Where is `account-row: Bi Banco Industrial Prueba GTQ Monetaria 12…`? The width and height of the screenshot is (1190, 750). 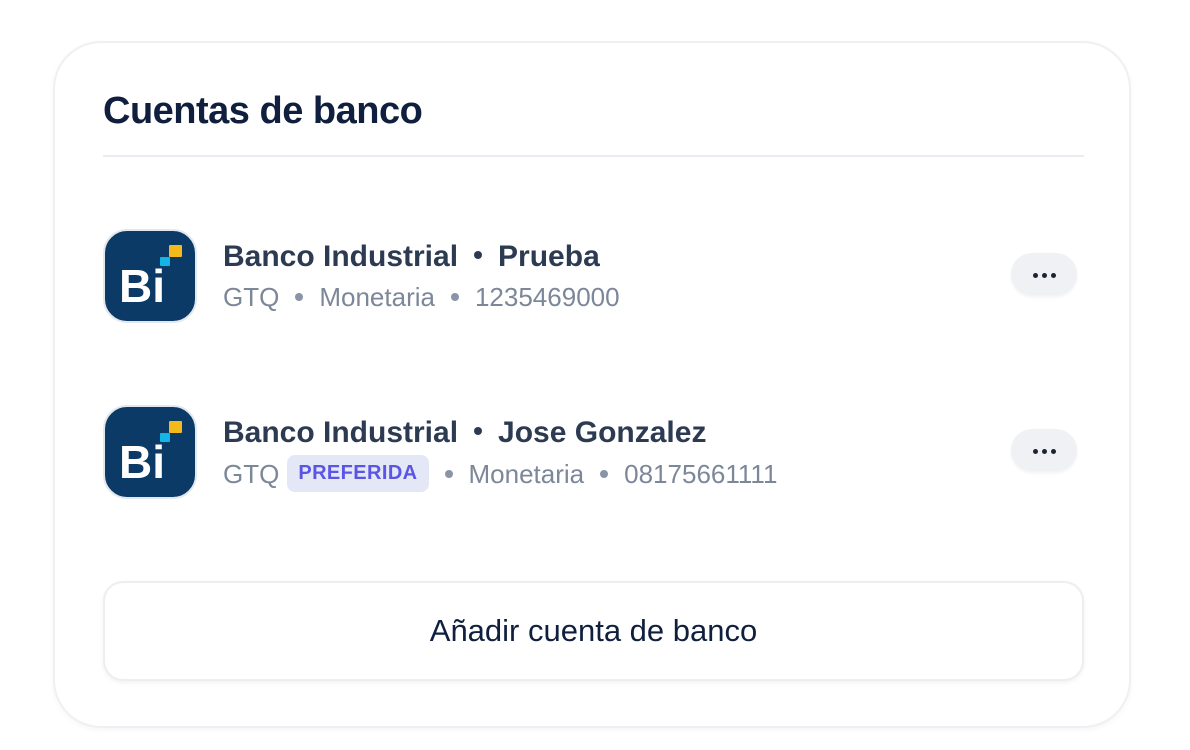
account-row: Bi Banco Industrial Prueba GTQ Monetaria 12… is located at coordinates (593, 277).